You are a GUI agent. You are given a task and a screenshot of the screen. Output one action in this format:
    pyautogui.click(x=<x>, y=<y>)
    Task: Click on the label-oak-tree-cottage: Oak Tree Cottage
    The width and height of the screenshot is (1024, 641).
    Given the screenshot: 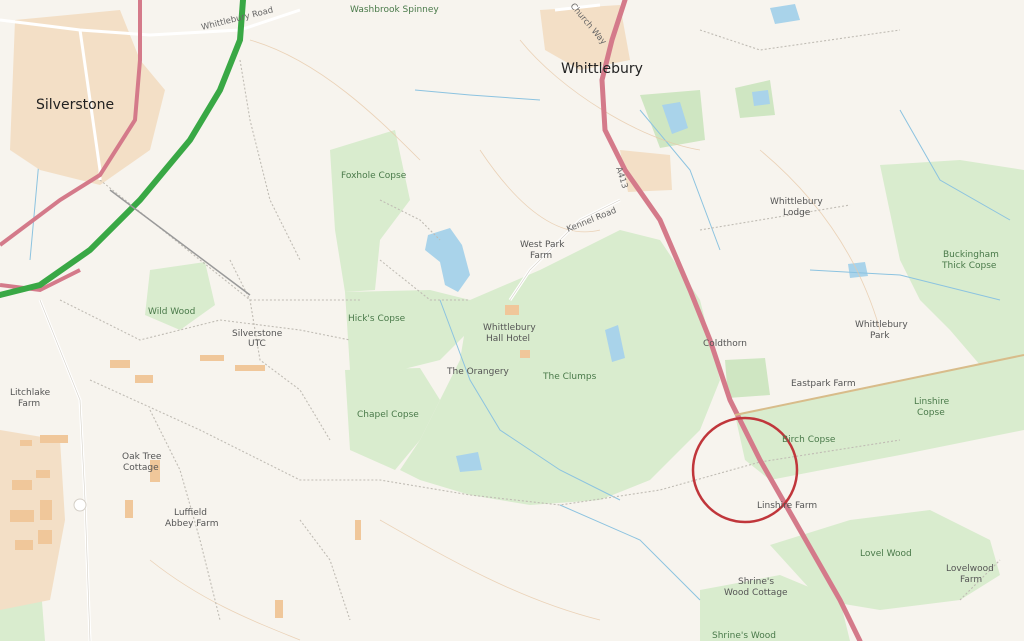 What is the action you would take?
    pyautogui.click(x=143, y=462)
    